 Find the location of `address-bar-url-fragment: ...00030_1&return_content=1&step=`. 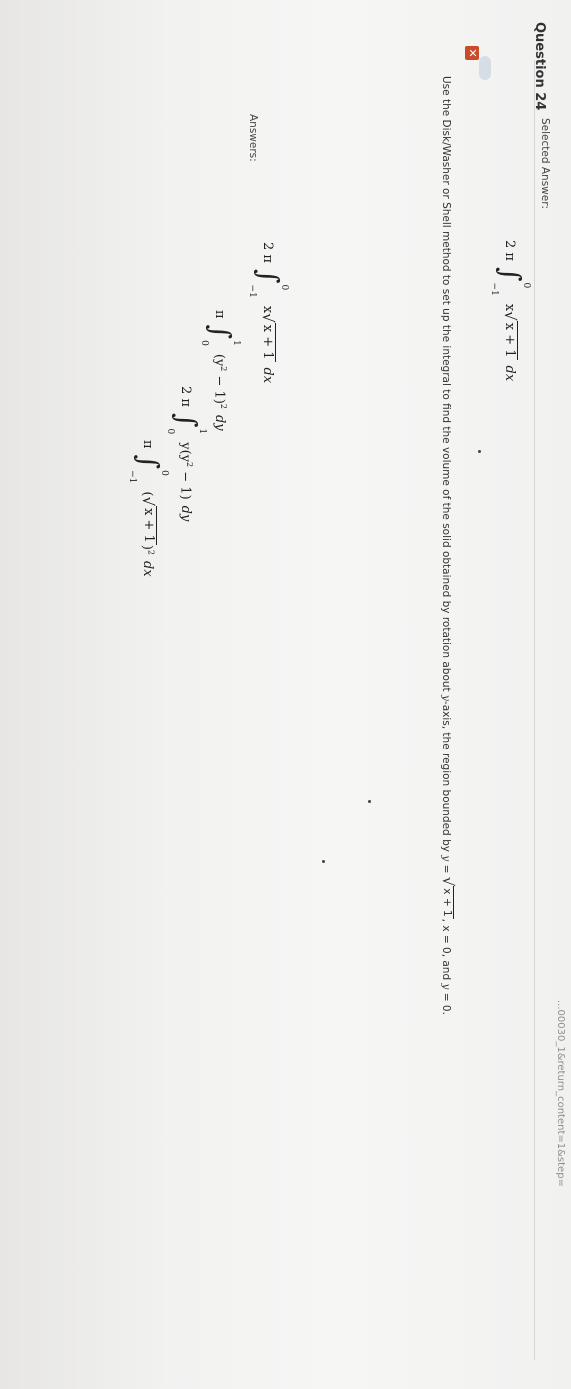

address-bar-url-fragment: ...00030_1&return_content=1&step= is located at coordinates (560, 1093).